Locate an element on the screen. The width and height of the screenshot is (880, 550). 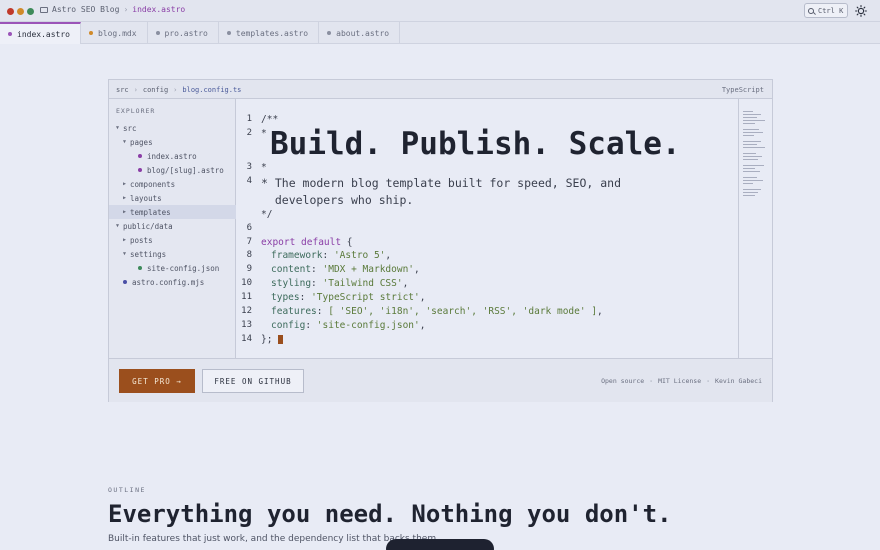
panel-header: src › config › blog.config.ts TypeScript is located at coordinates (440, 89).